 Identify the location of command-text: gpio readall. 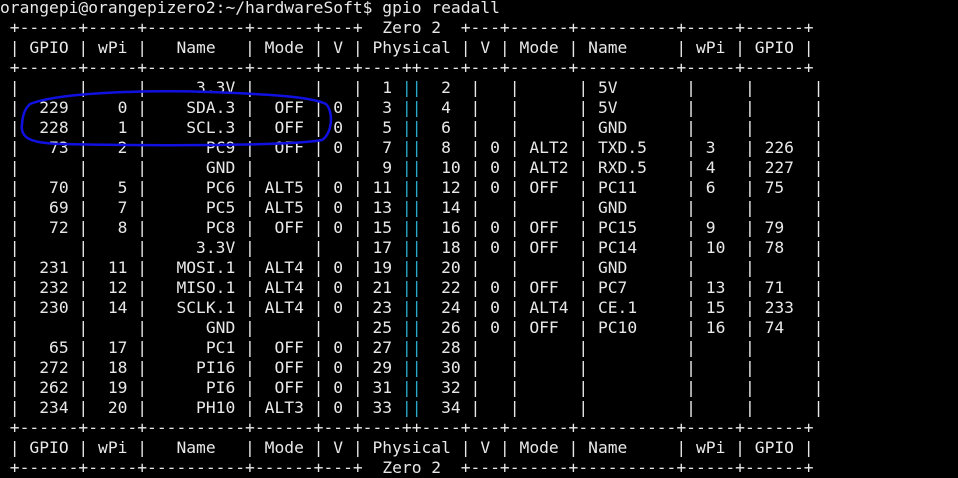
(441, 8).